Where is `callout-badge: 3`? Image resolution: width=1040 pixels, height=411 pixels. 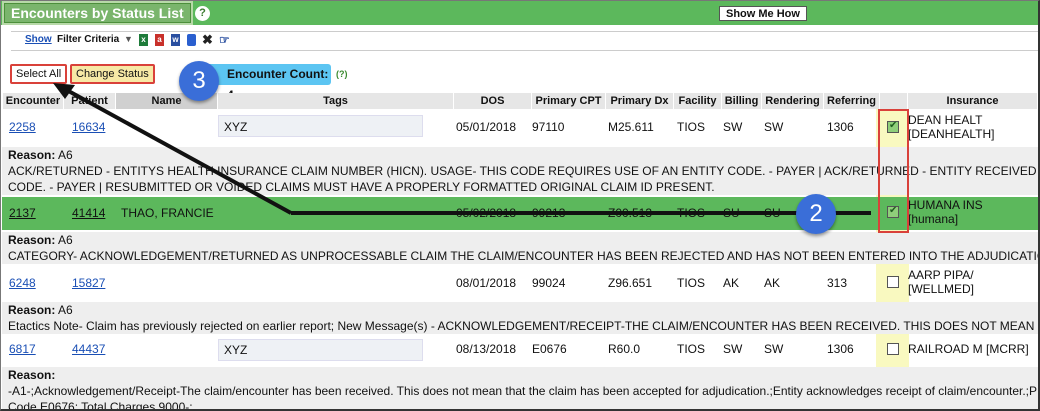
callout-badge: 3 is located at coordinates (199, 81).